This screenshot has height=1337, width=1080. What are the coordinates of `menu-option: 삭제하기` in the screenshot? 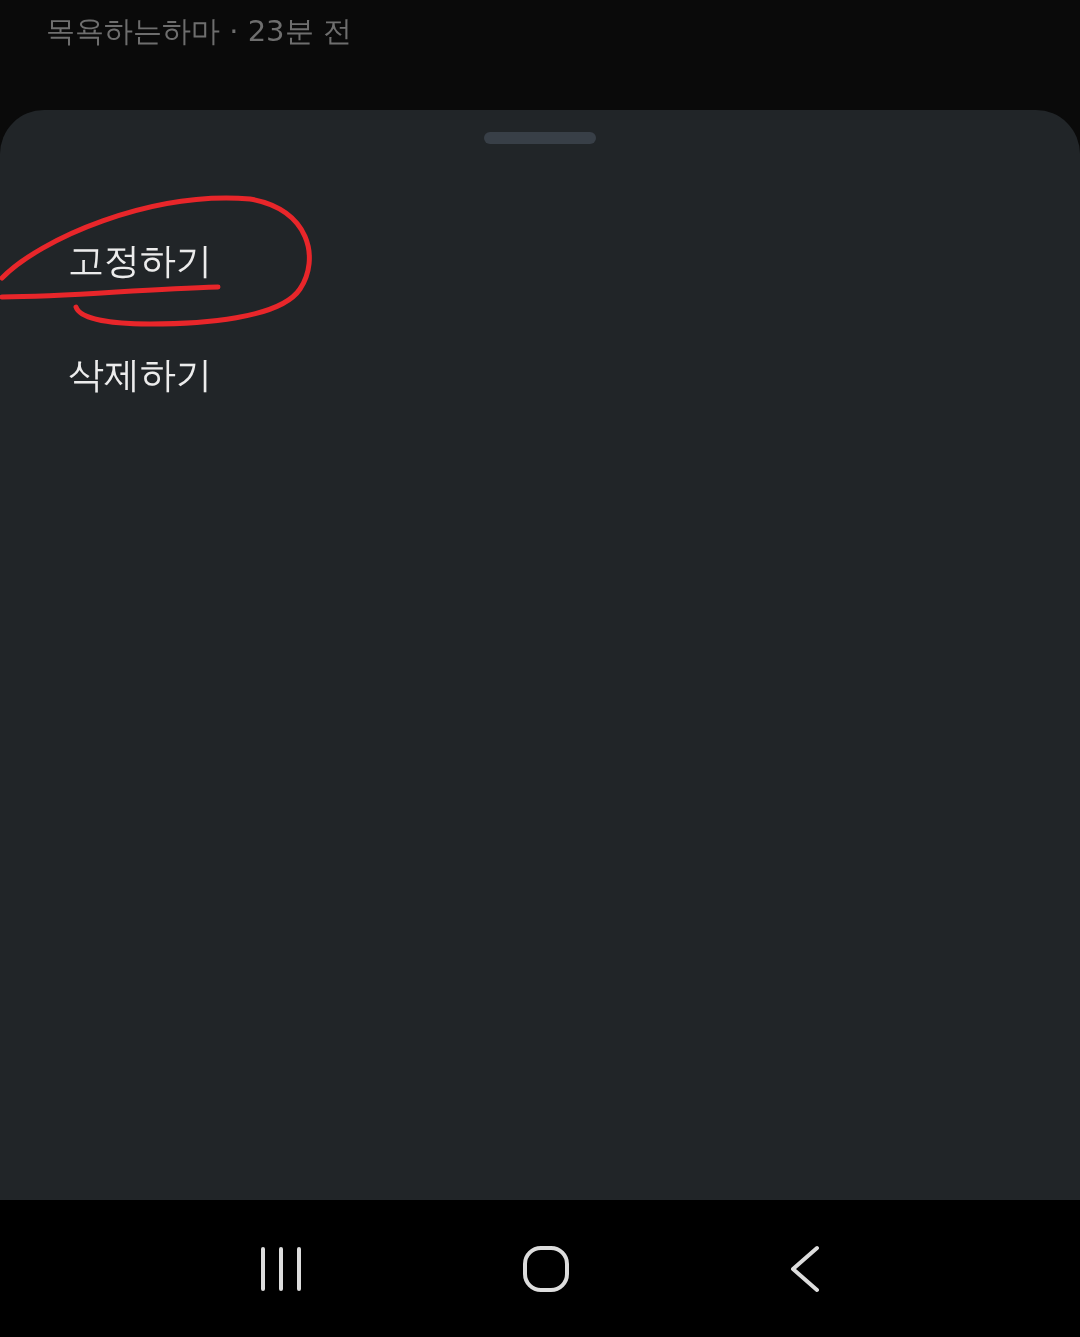 It's located at (140, 375).